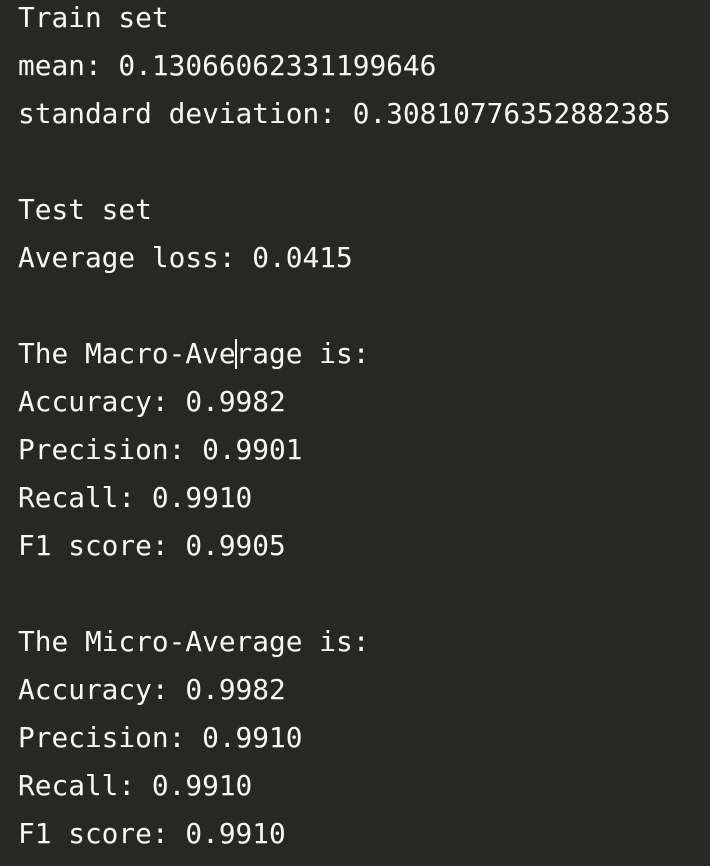  What do you see at coordinates (160, 737) in the screenshot?
I see `micro-precision-line: Precision: 0.9910` at bounding box center [160, 737].